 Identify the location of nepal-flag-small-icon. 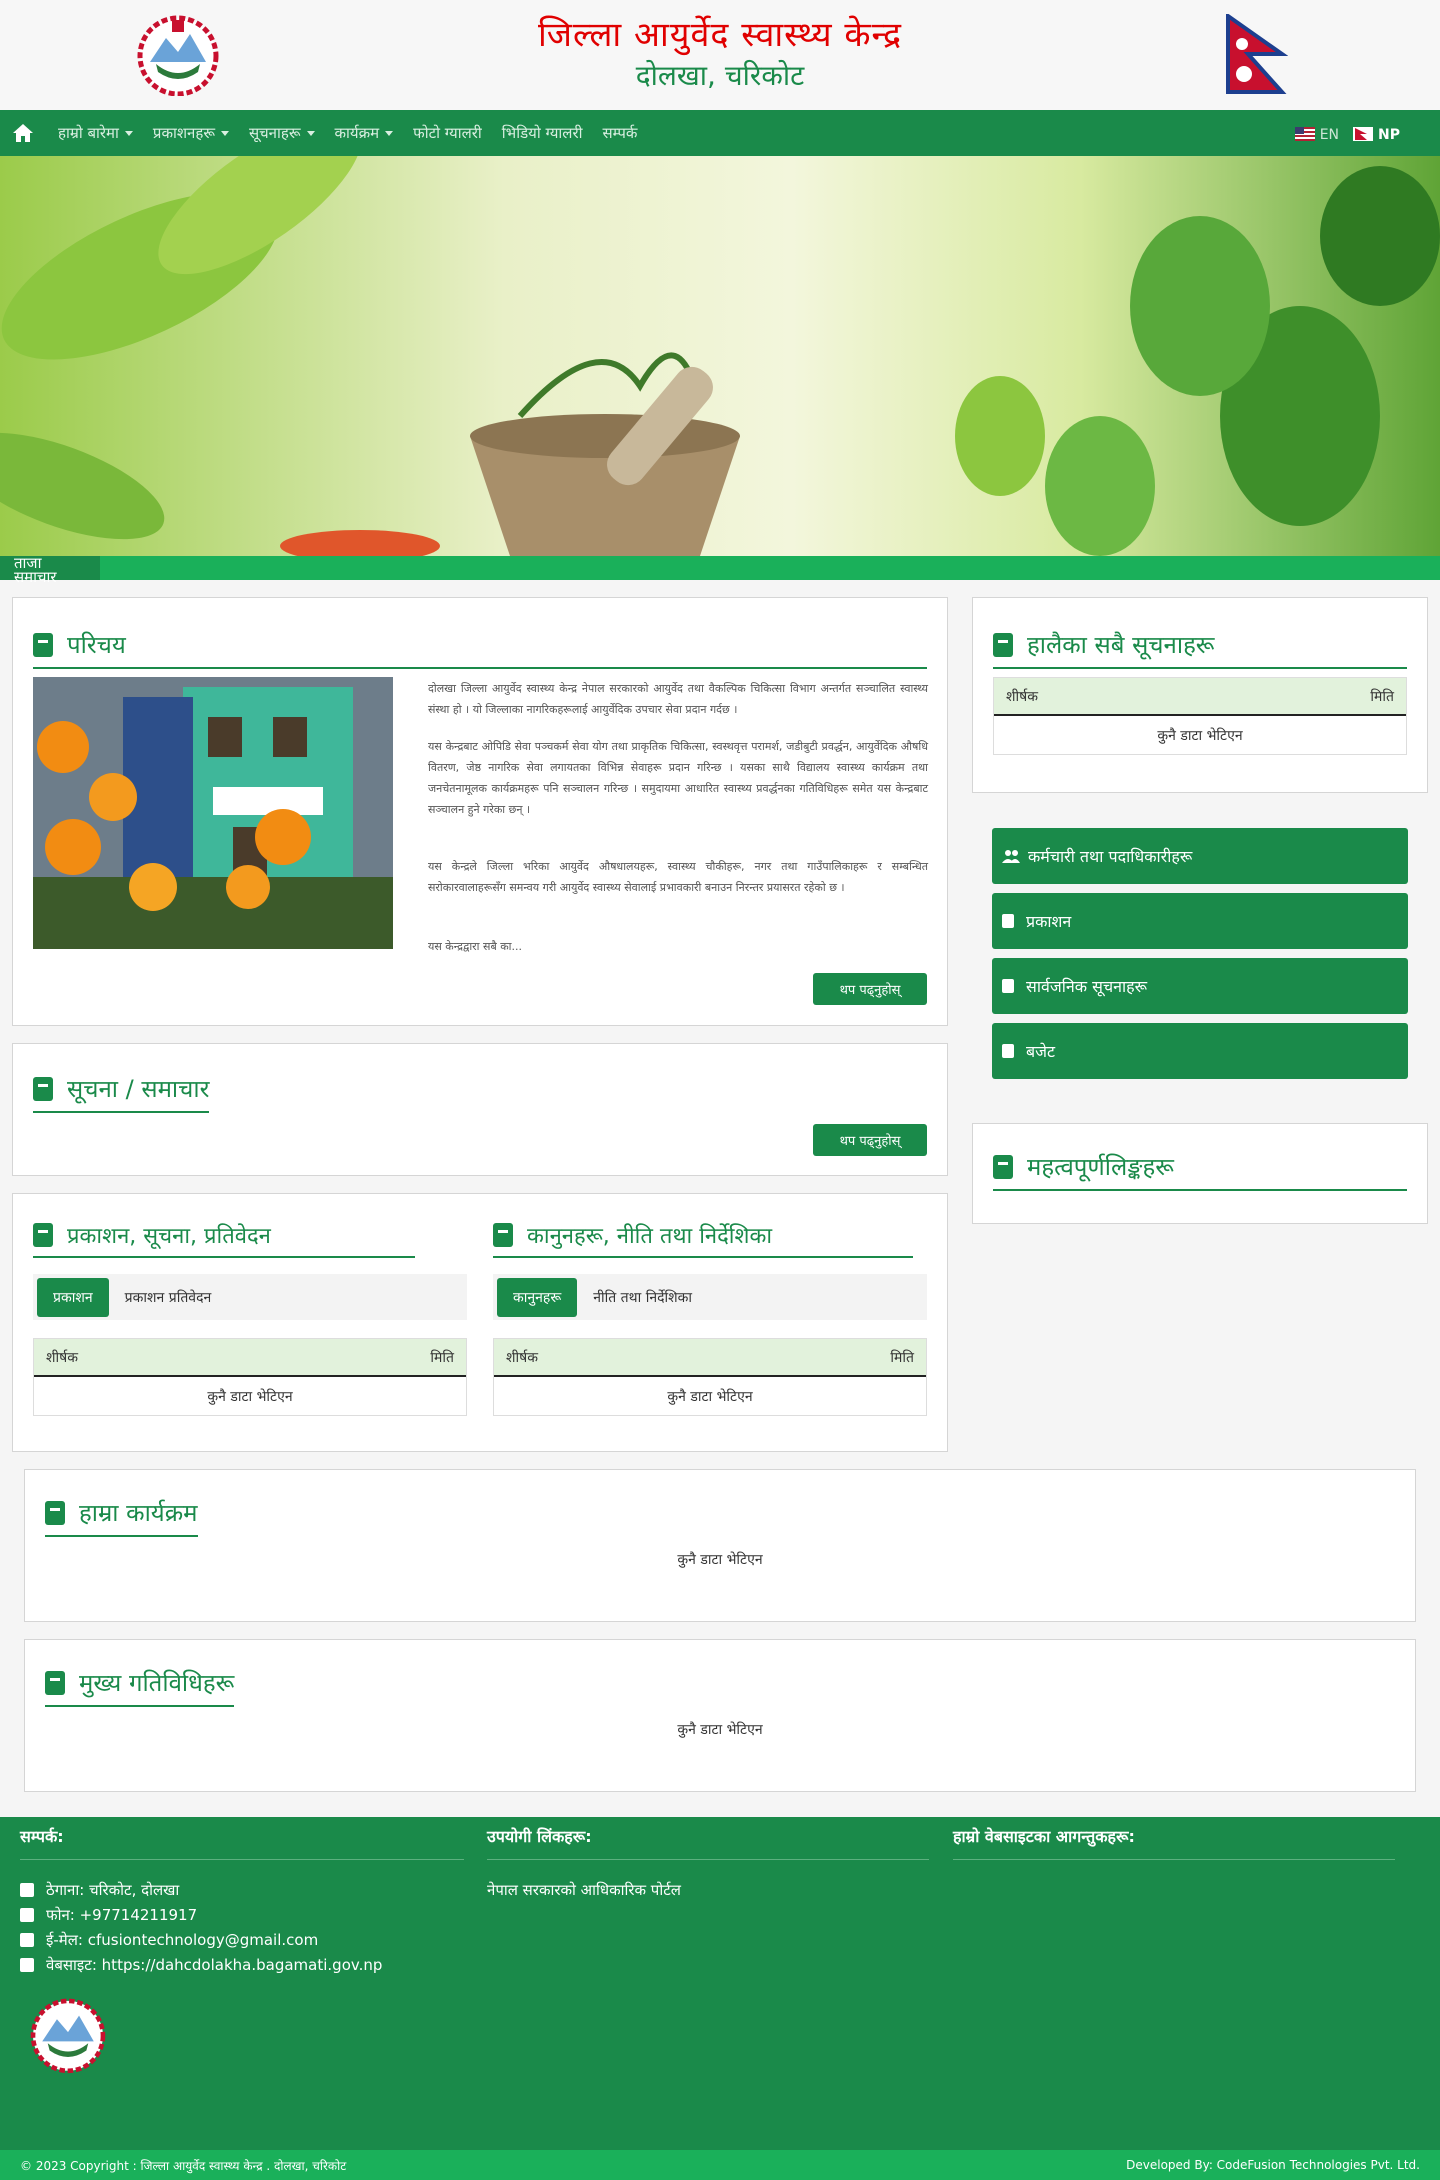
(1363, 134).